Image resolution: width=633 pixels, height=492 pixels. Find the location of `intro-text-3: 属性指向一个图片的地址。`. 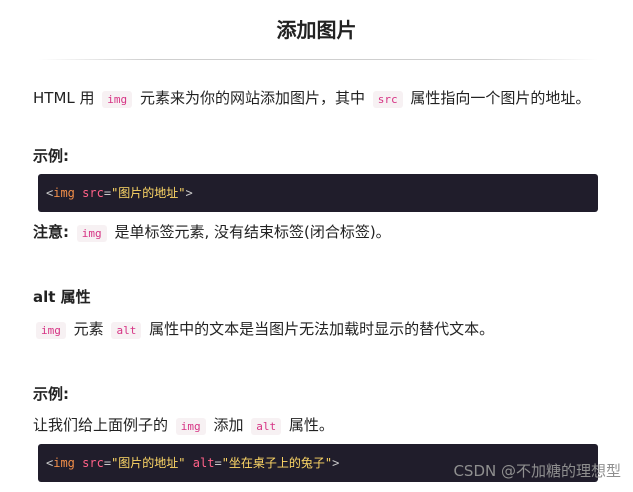

intro-text-3: 属性指向一个图片的地址。 is located at coordinates (500, 98).